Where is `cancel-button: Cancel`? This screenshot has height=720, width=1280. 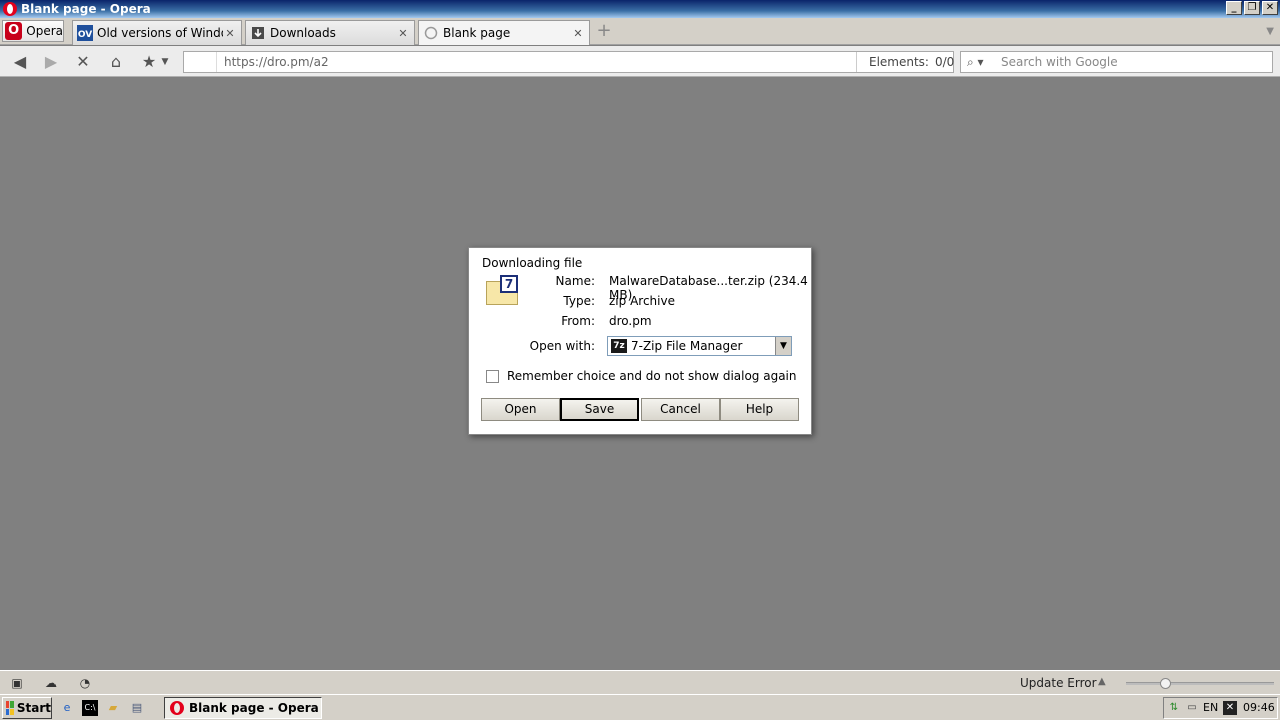 cancel-button: Cancel is located at coordinates (680, 409).